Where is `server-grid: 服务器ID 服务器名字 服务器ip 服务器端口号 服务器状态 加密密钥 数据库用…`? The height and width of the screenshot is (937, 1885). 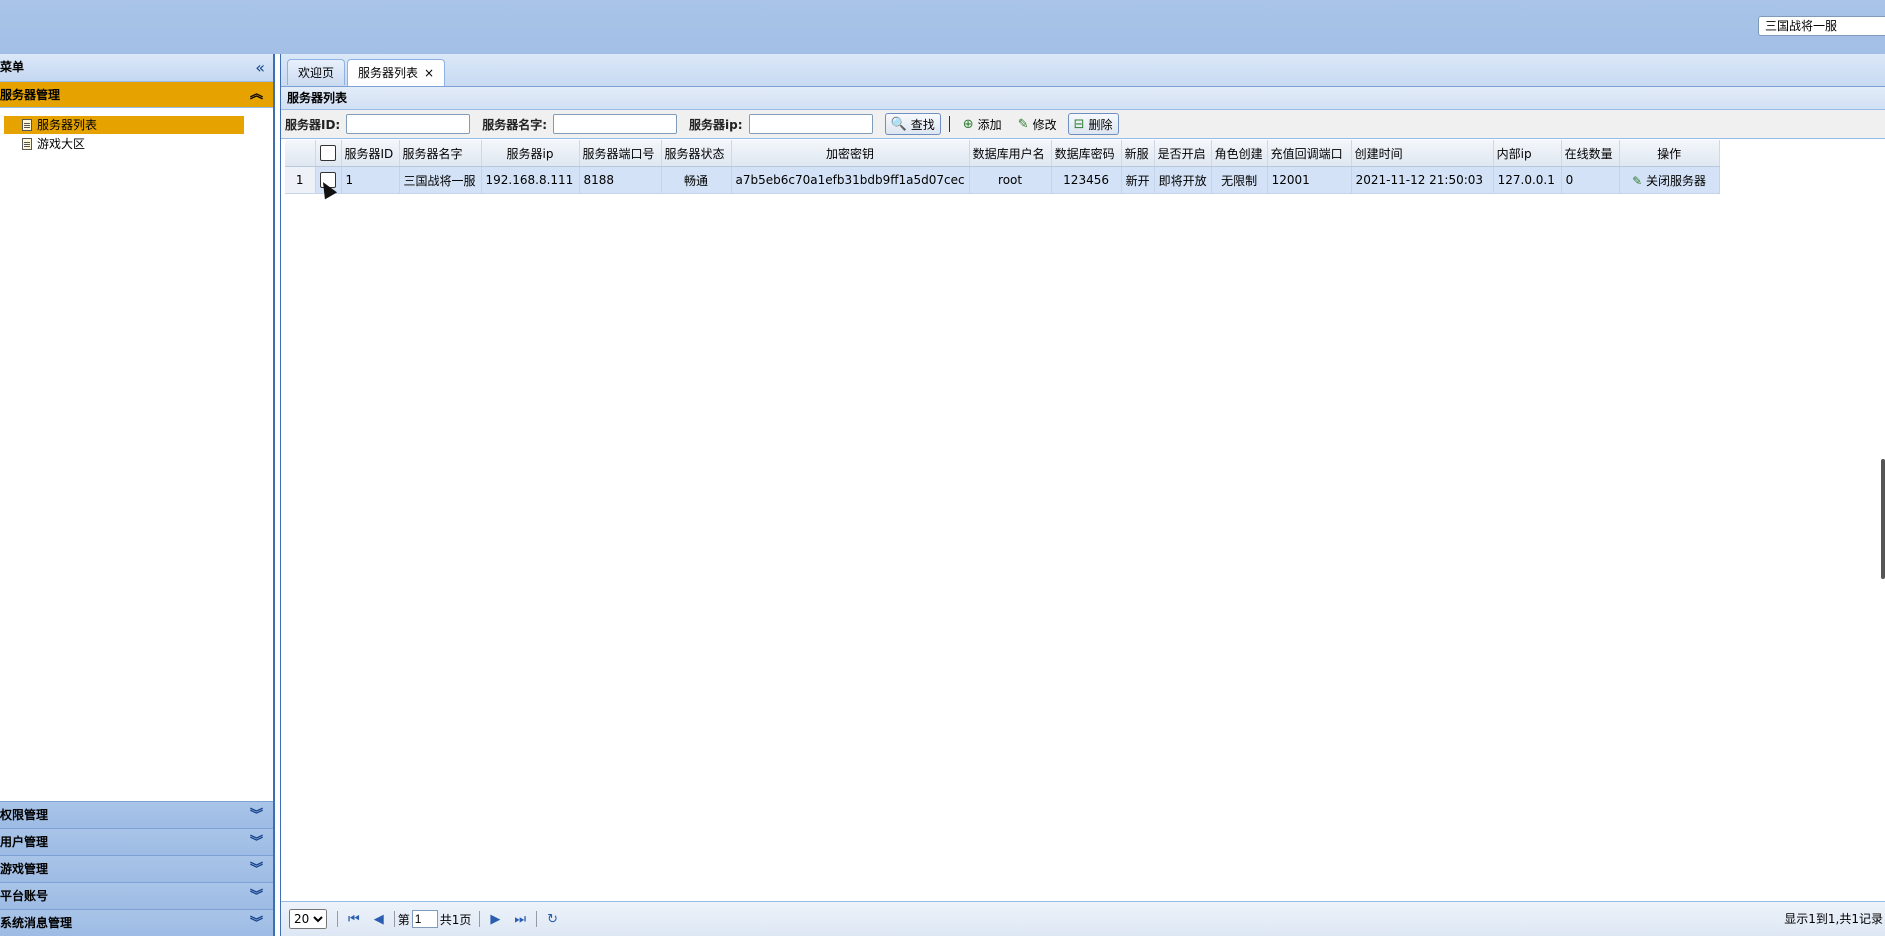
server-grid: 服务器ID 服务器名字 服务器ip 服务器端口号 服务器状态 加密密钥 数据库用… is located at coordinates (1002, 167).